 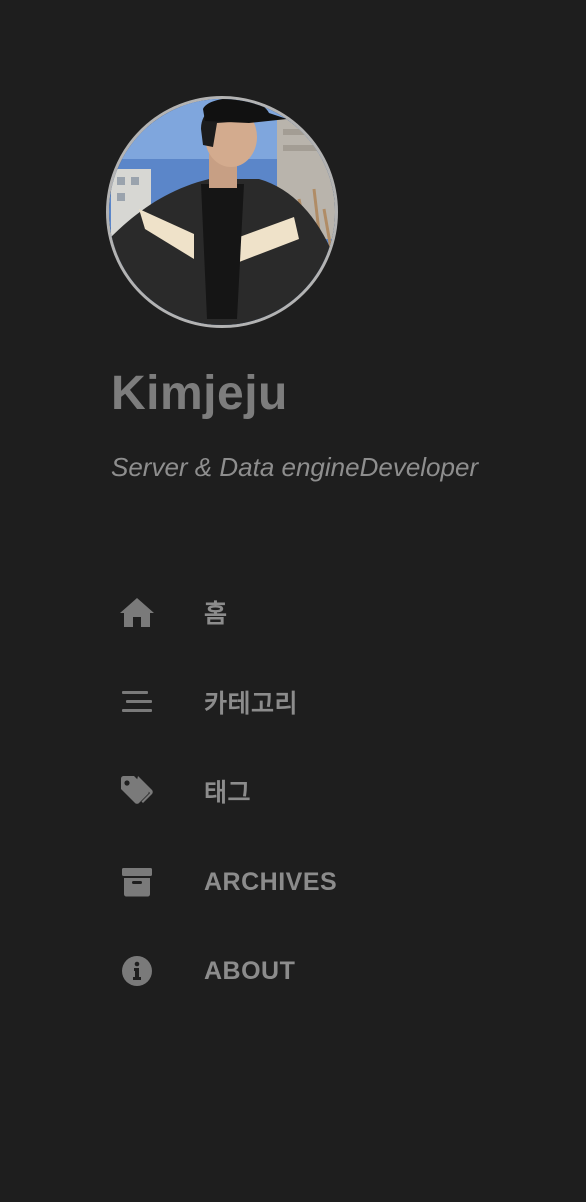 What do you see at coordinates (251, 704) in the screenshot?
I see `sidebar-item-label: 카테고리` at bounding box center [251, 704].